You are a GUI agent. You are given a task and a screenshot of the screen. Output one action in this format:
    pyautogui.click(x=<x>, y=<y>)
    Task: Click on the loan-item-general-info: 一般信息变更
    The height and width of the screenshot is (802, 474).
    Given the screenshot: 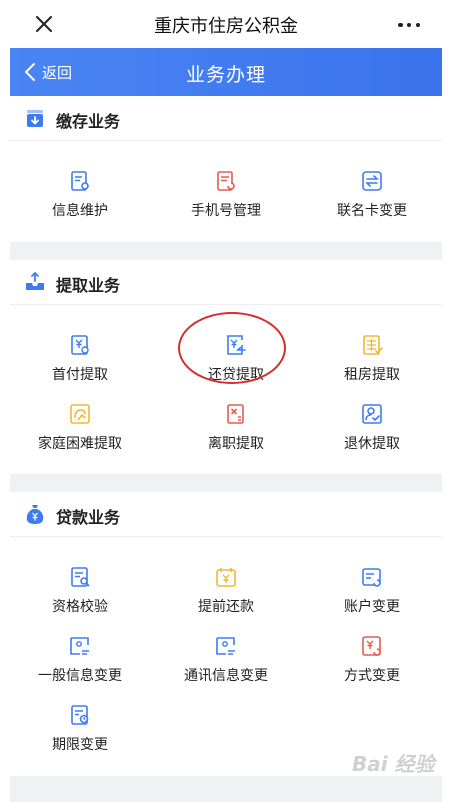 What is the action you would take?
    pyautogui.click(x=80, y=660)
    